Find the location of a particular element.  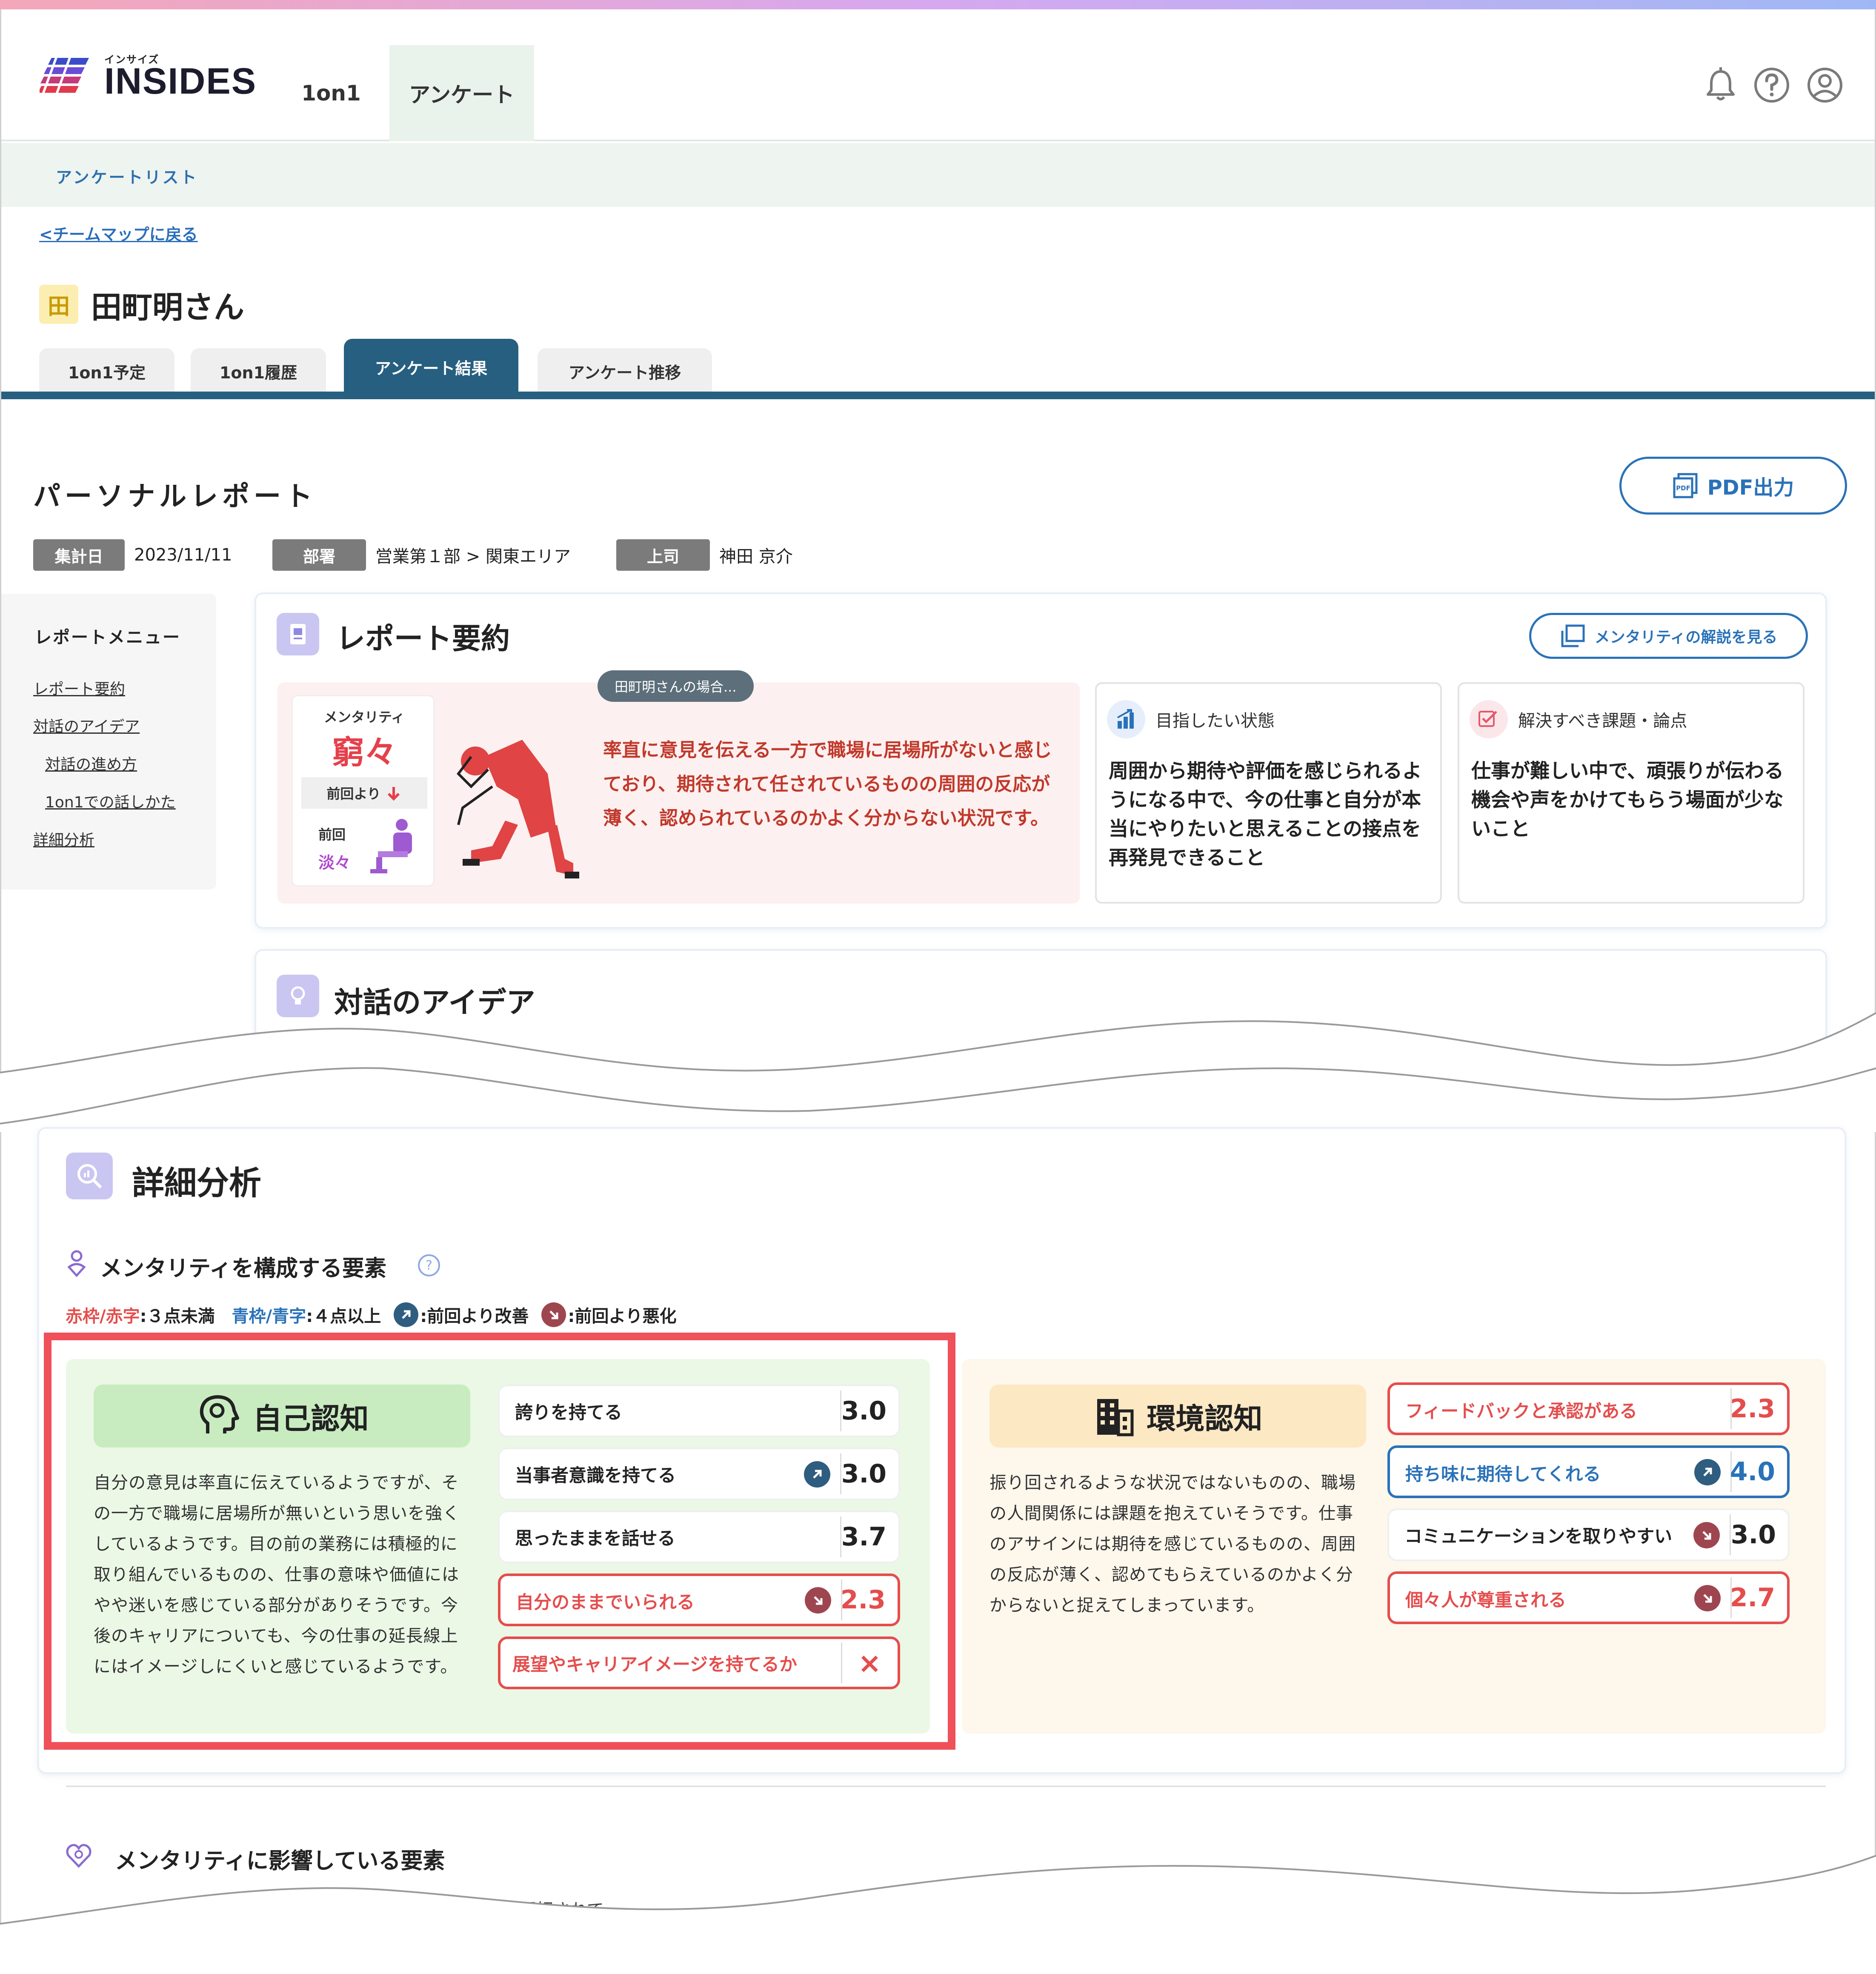

back-to-teammap-link: <チームマップに戻る is located at coordinates (118, 233).